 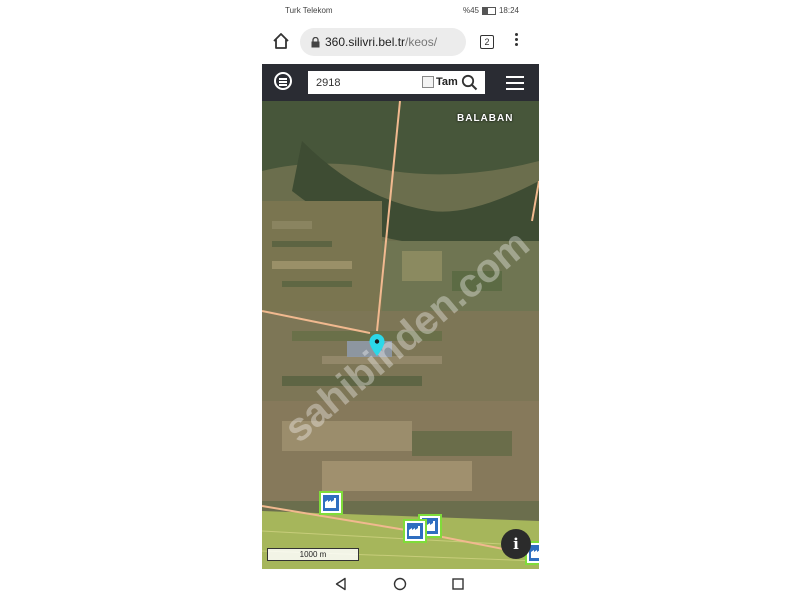 What do you see at coordinates (485, 118) in the screenshot?
I see `place-label: BALABAN` at bounding box center [485, 118].